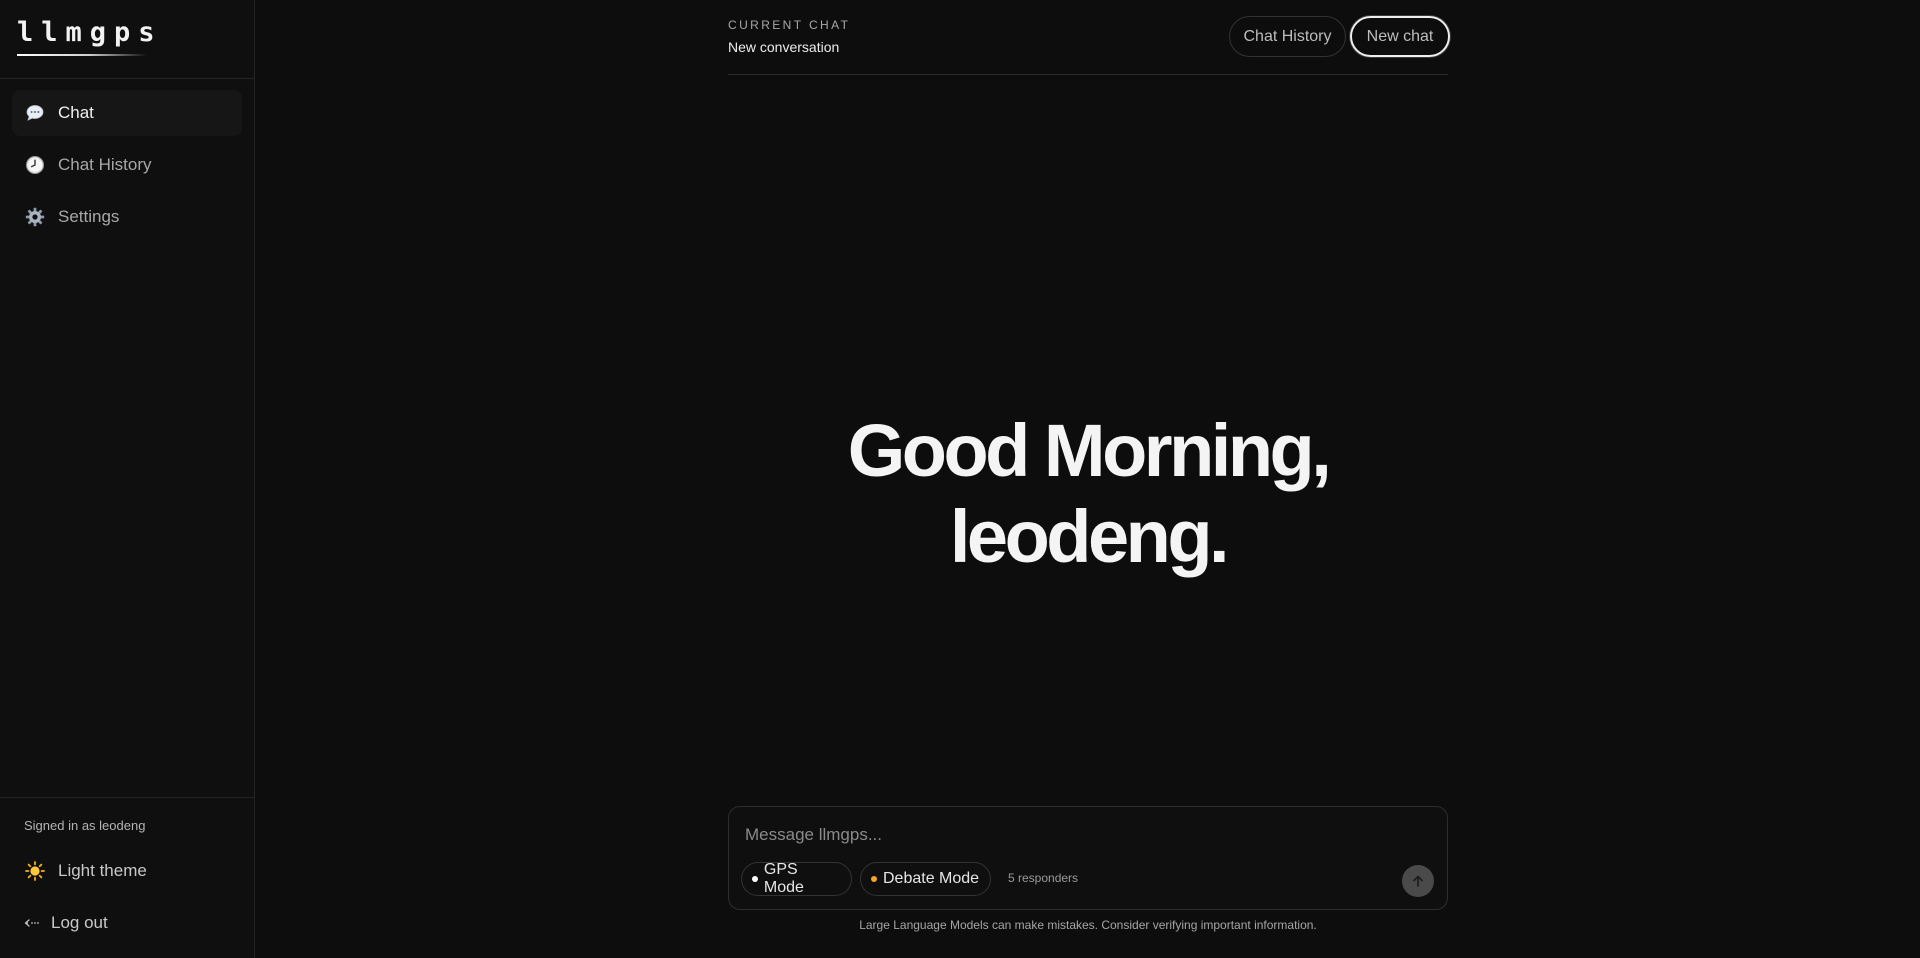 This screenshot has height=958, width=1920. I want to click on greeting-heading: Good Morning, leodeng., so click(1089, 493).